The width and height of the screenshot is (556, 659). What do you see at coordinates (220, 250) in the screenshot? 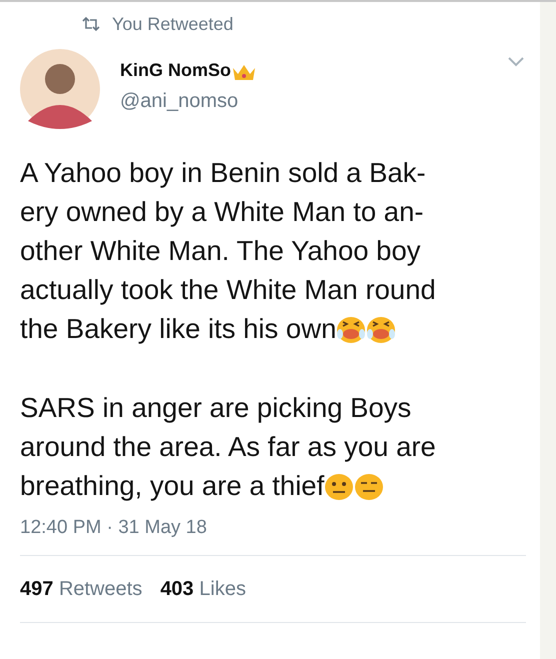
I see `tweet-text-line: other White Man. The Yahoo boy` at bounding box center [220, 250].